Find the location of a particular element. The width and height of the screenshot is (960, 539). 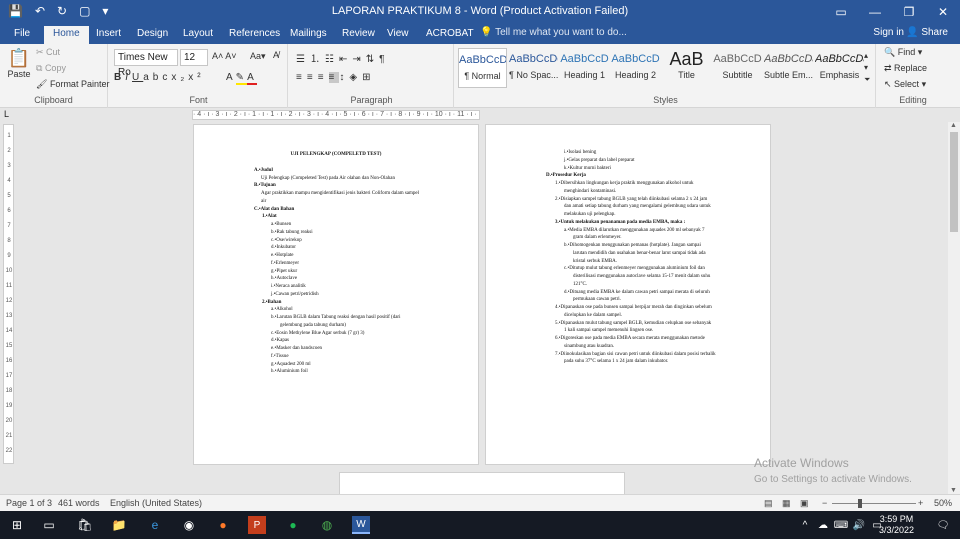

styles-scroll-icon: ▴ ▾ ⏷ is located at coordinates (867, 68).